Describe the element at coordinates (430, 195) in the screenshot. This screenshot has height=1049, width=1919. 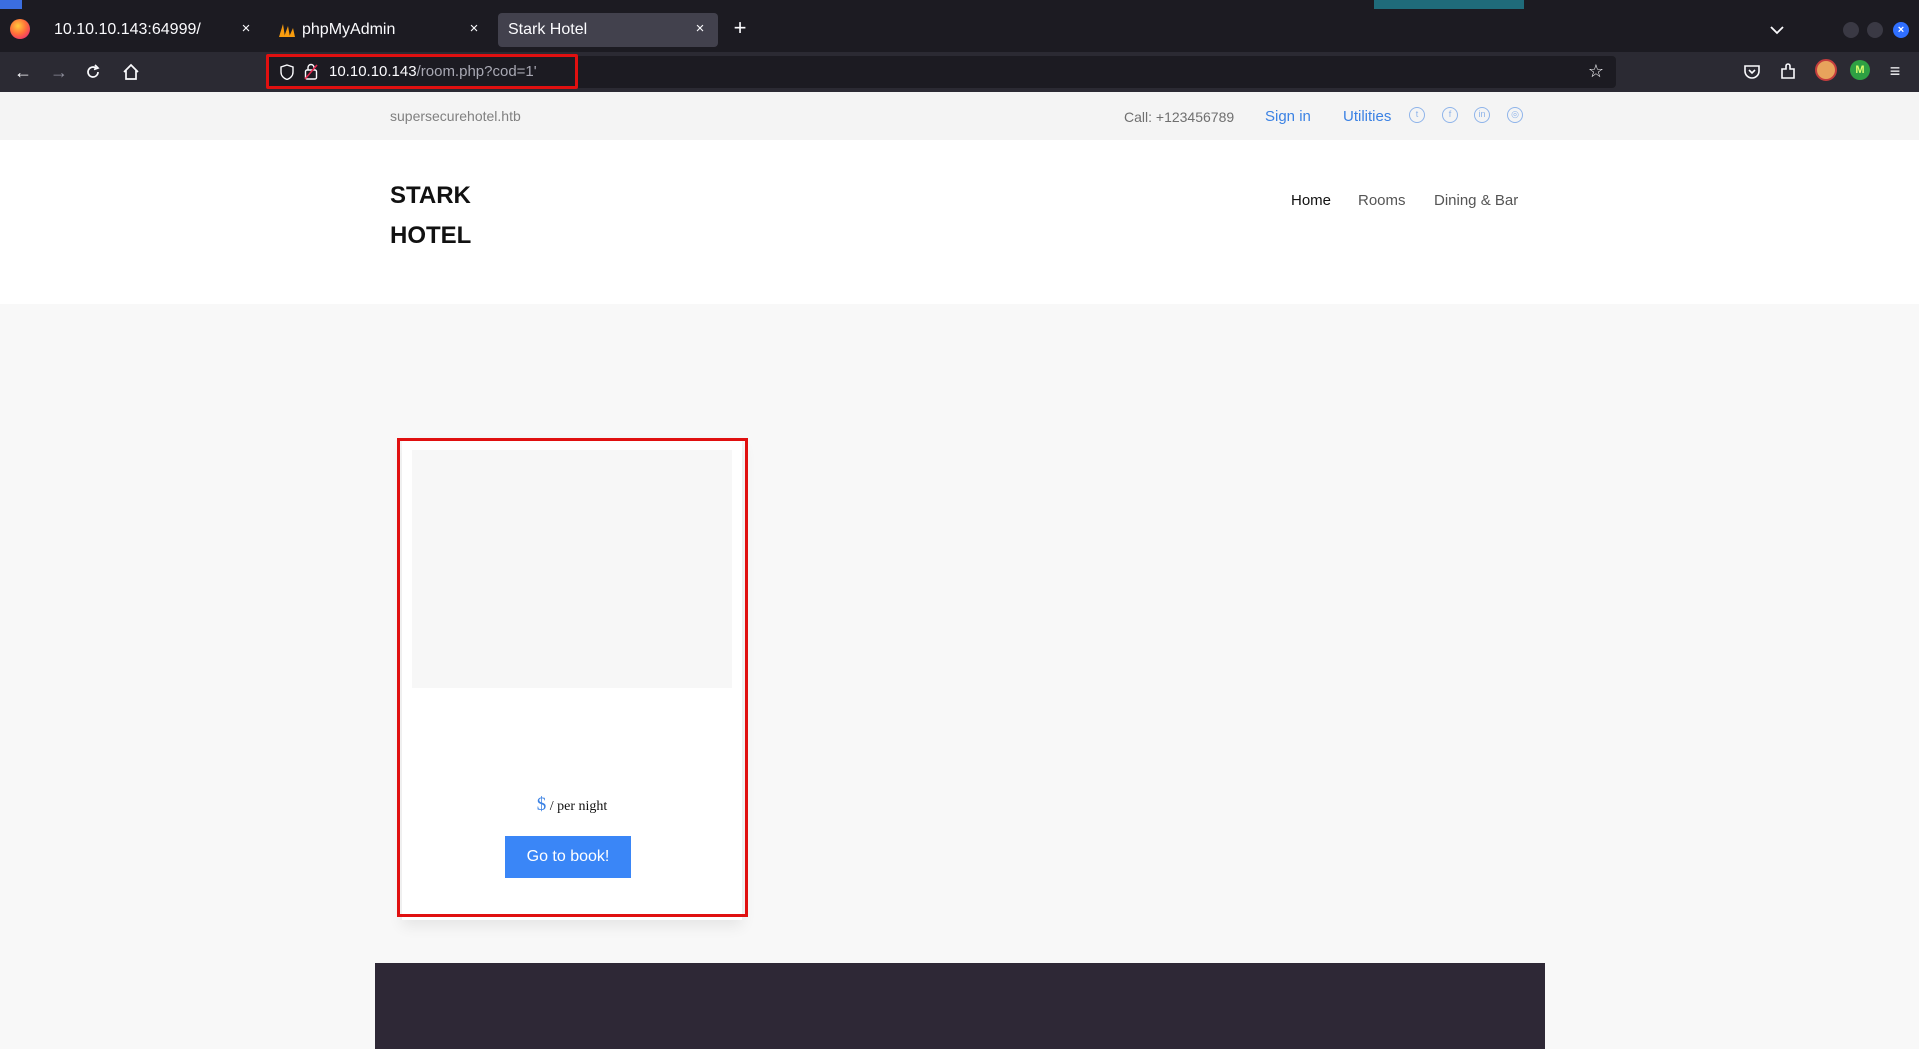
I see `brand-line-1: STARK` at that location.